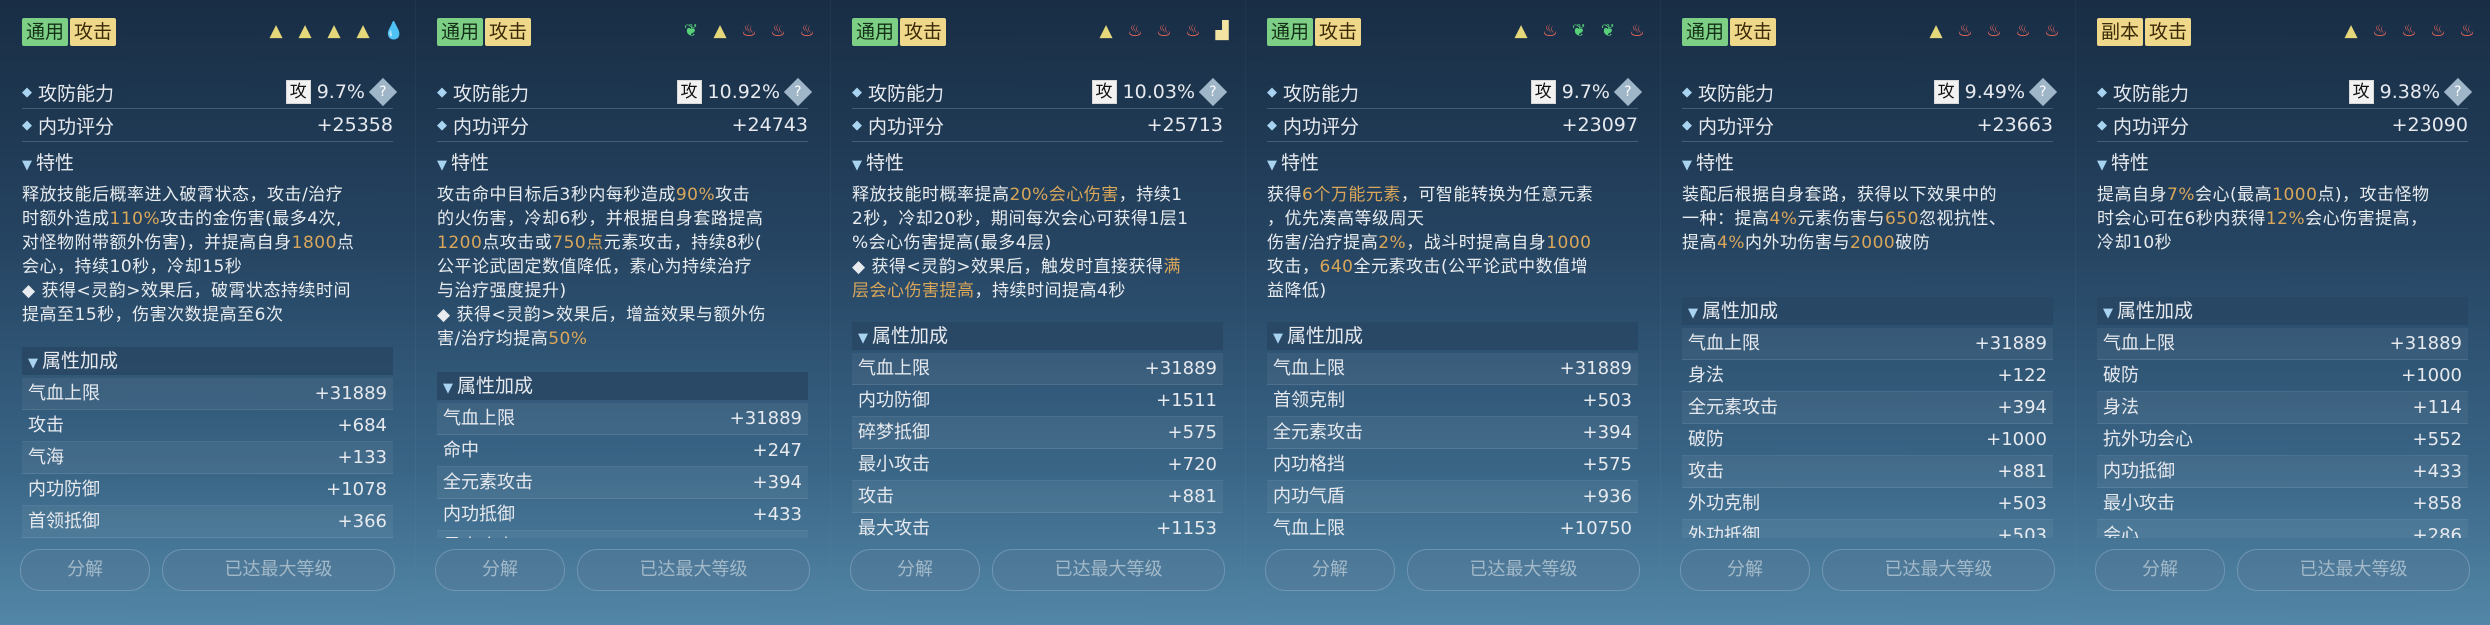 The width and height of the screenshot is (2490, 625). What do you see at coordinates (1871, 243) in the screenshot?
I see `description-line: 提高4%内外功伤害与2000破防` at bounding box center [1871, 243].